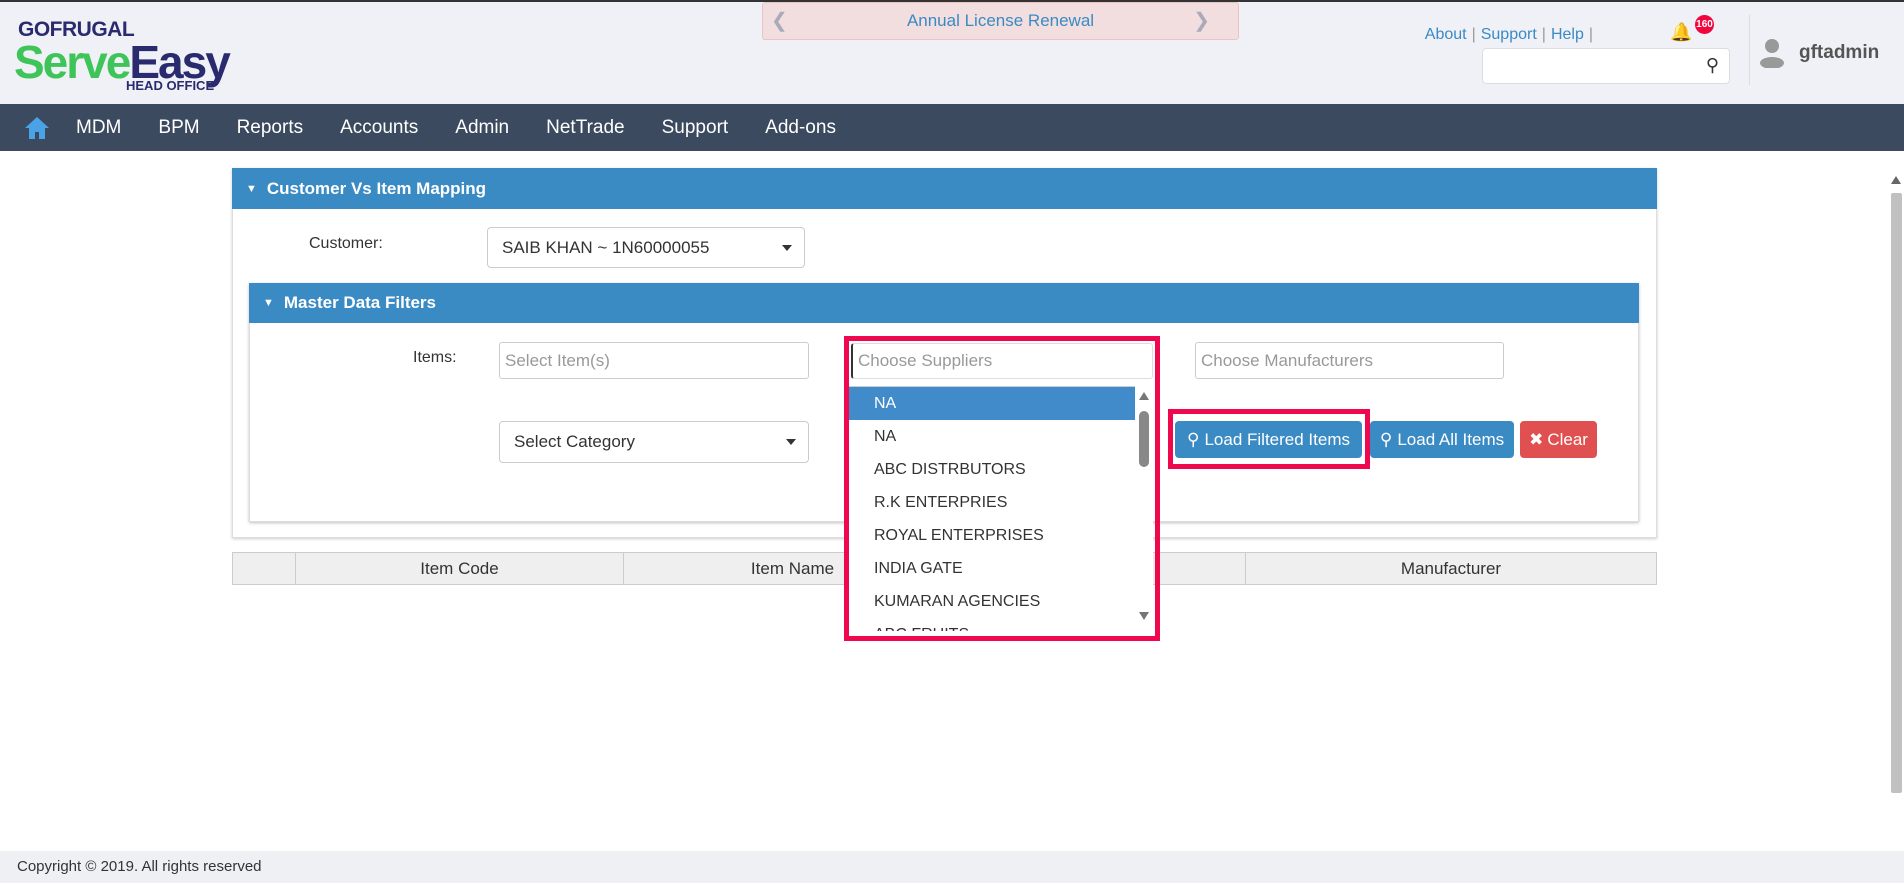 The width and height of the screenshot is (1904, 883). What do you see at coordinates (1606, 66) in the screenshot?
I see `global-search-input: ⚲` at bounding box center [1606, 66].